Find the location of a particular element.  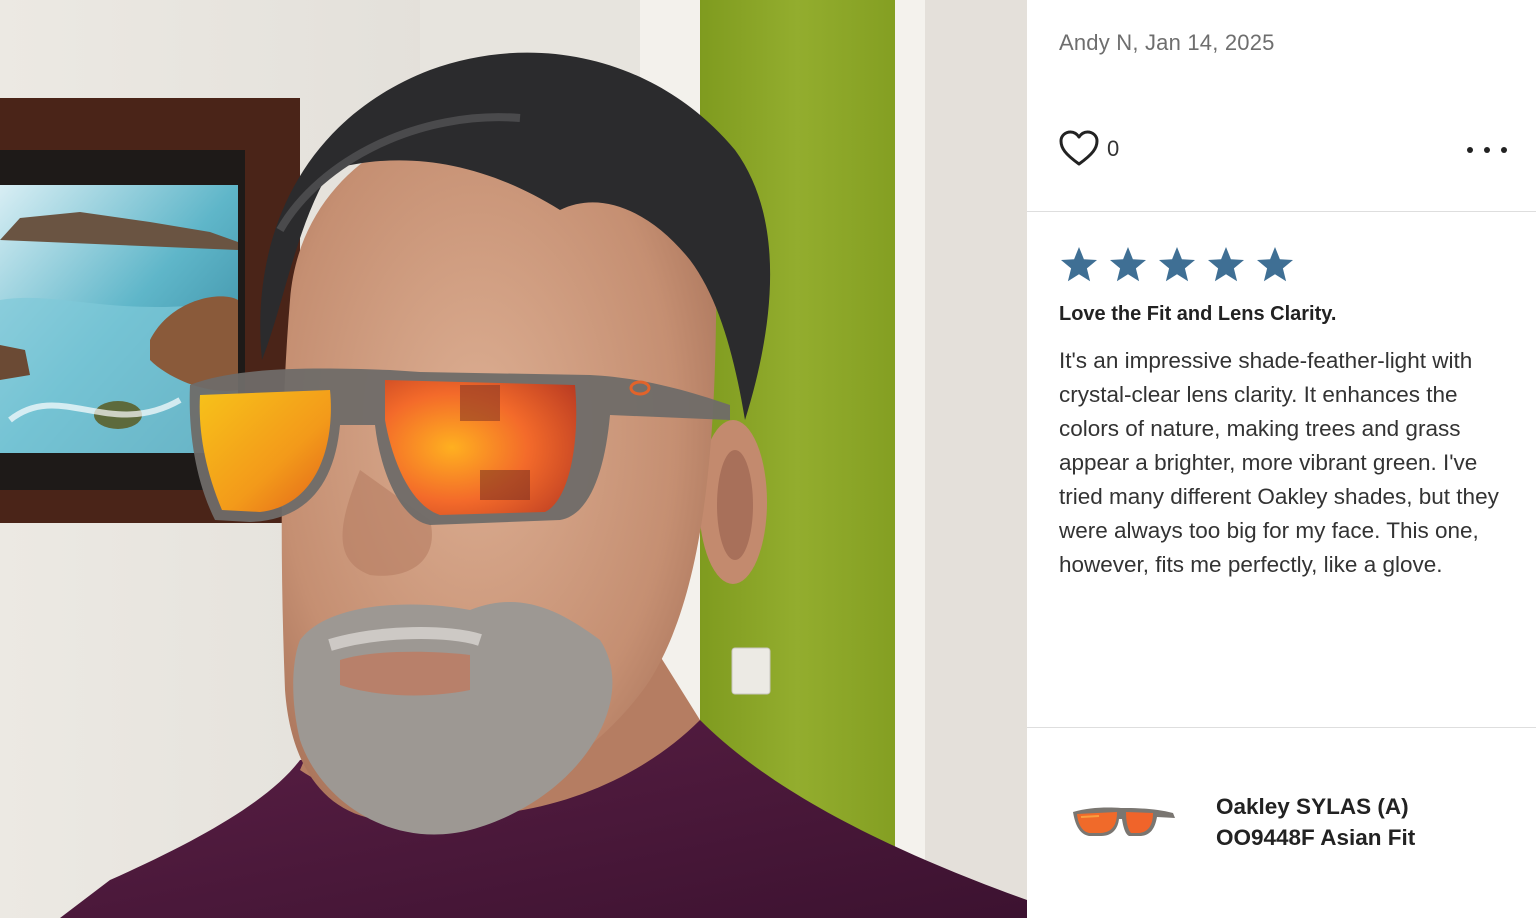

divider-bottom is located at coordinates (1281, 727).